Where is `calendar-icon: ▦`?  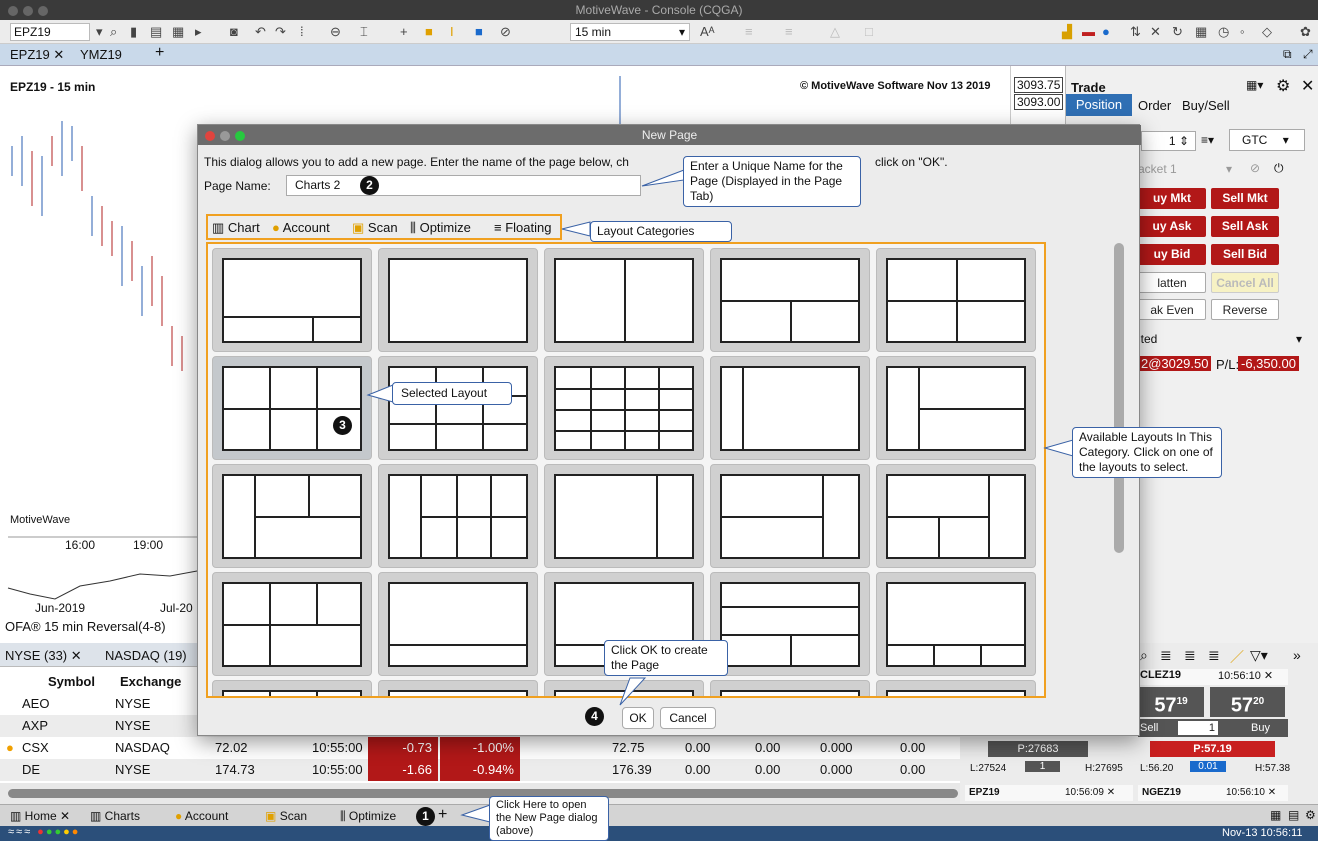 calendar-icon: ▦ is located at coordinates (1201, 32).